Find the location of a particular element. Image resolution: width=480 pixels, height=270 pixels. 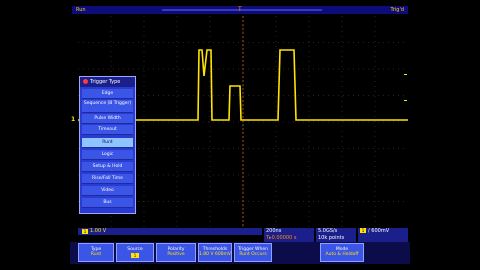

menu-item-logic: Logic is located at coordinates (107, 155).